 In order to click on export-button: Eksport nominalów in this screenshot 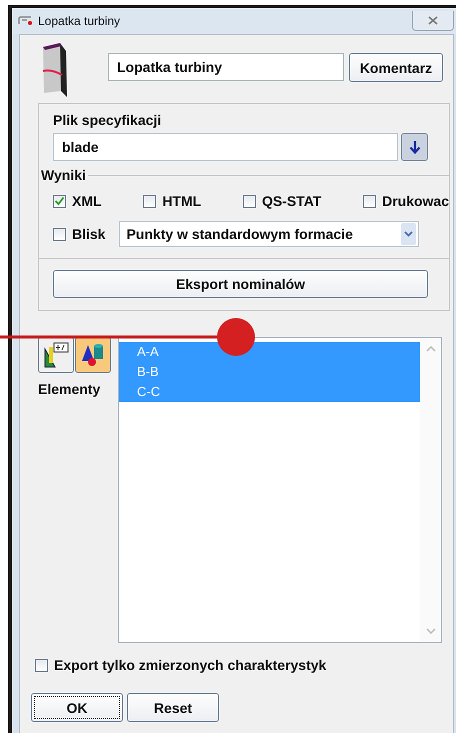, I will do `click(240, 284)`.